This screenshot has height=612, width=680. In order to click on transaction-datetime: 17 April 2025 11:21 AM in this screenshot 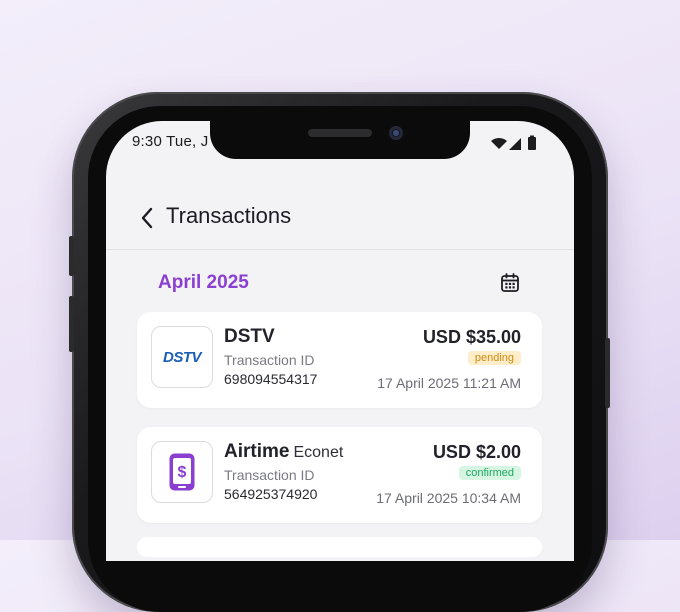, I will do `click(449, 383)`.